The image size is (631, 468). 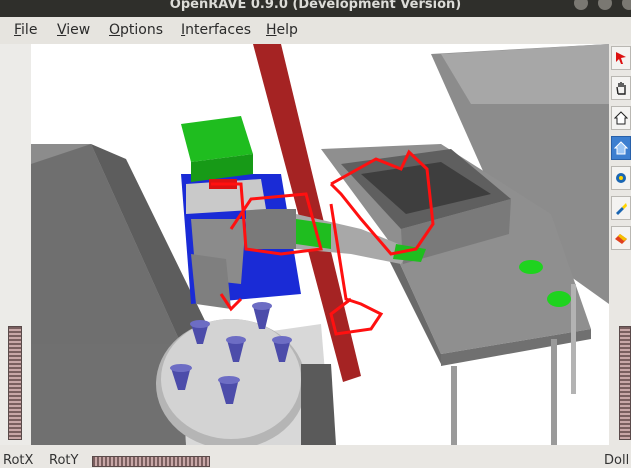 I want to click on bottom-controls: RotX RotY Doll, so click(x=315, y=456).